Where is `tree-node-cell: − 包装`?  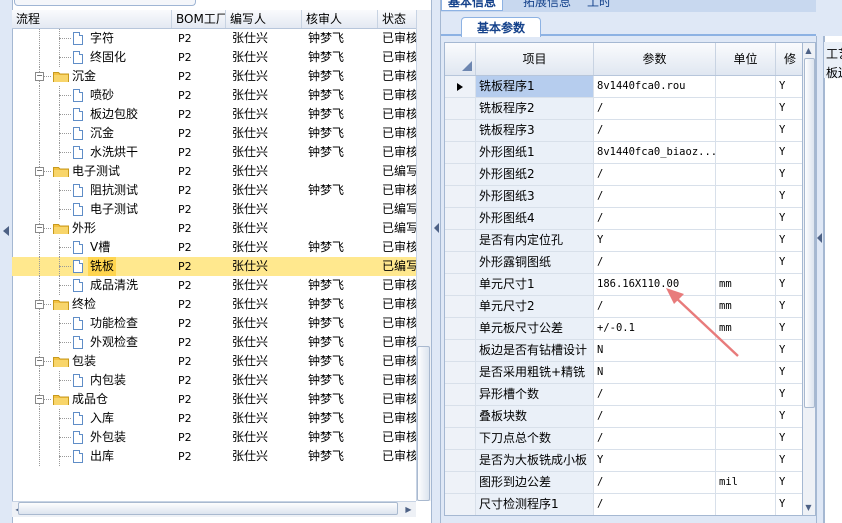 tree-node-cell: − 包装 is located at coordinates (92, 361).